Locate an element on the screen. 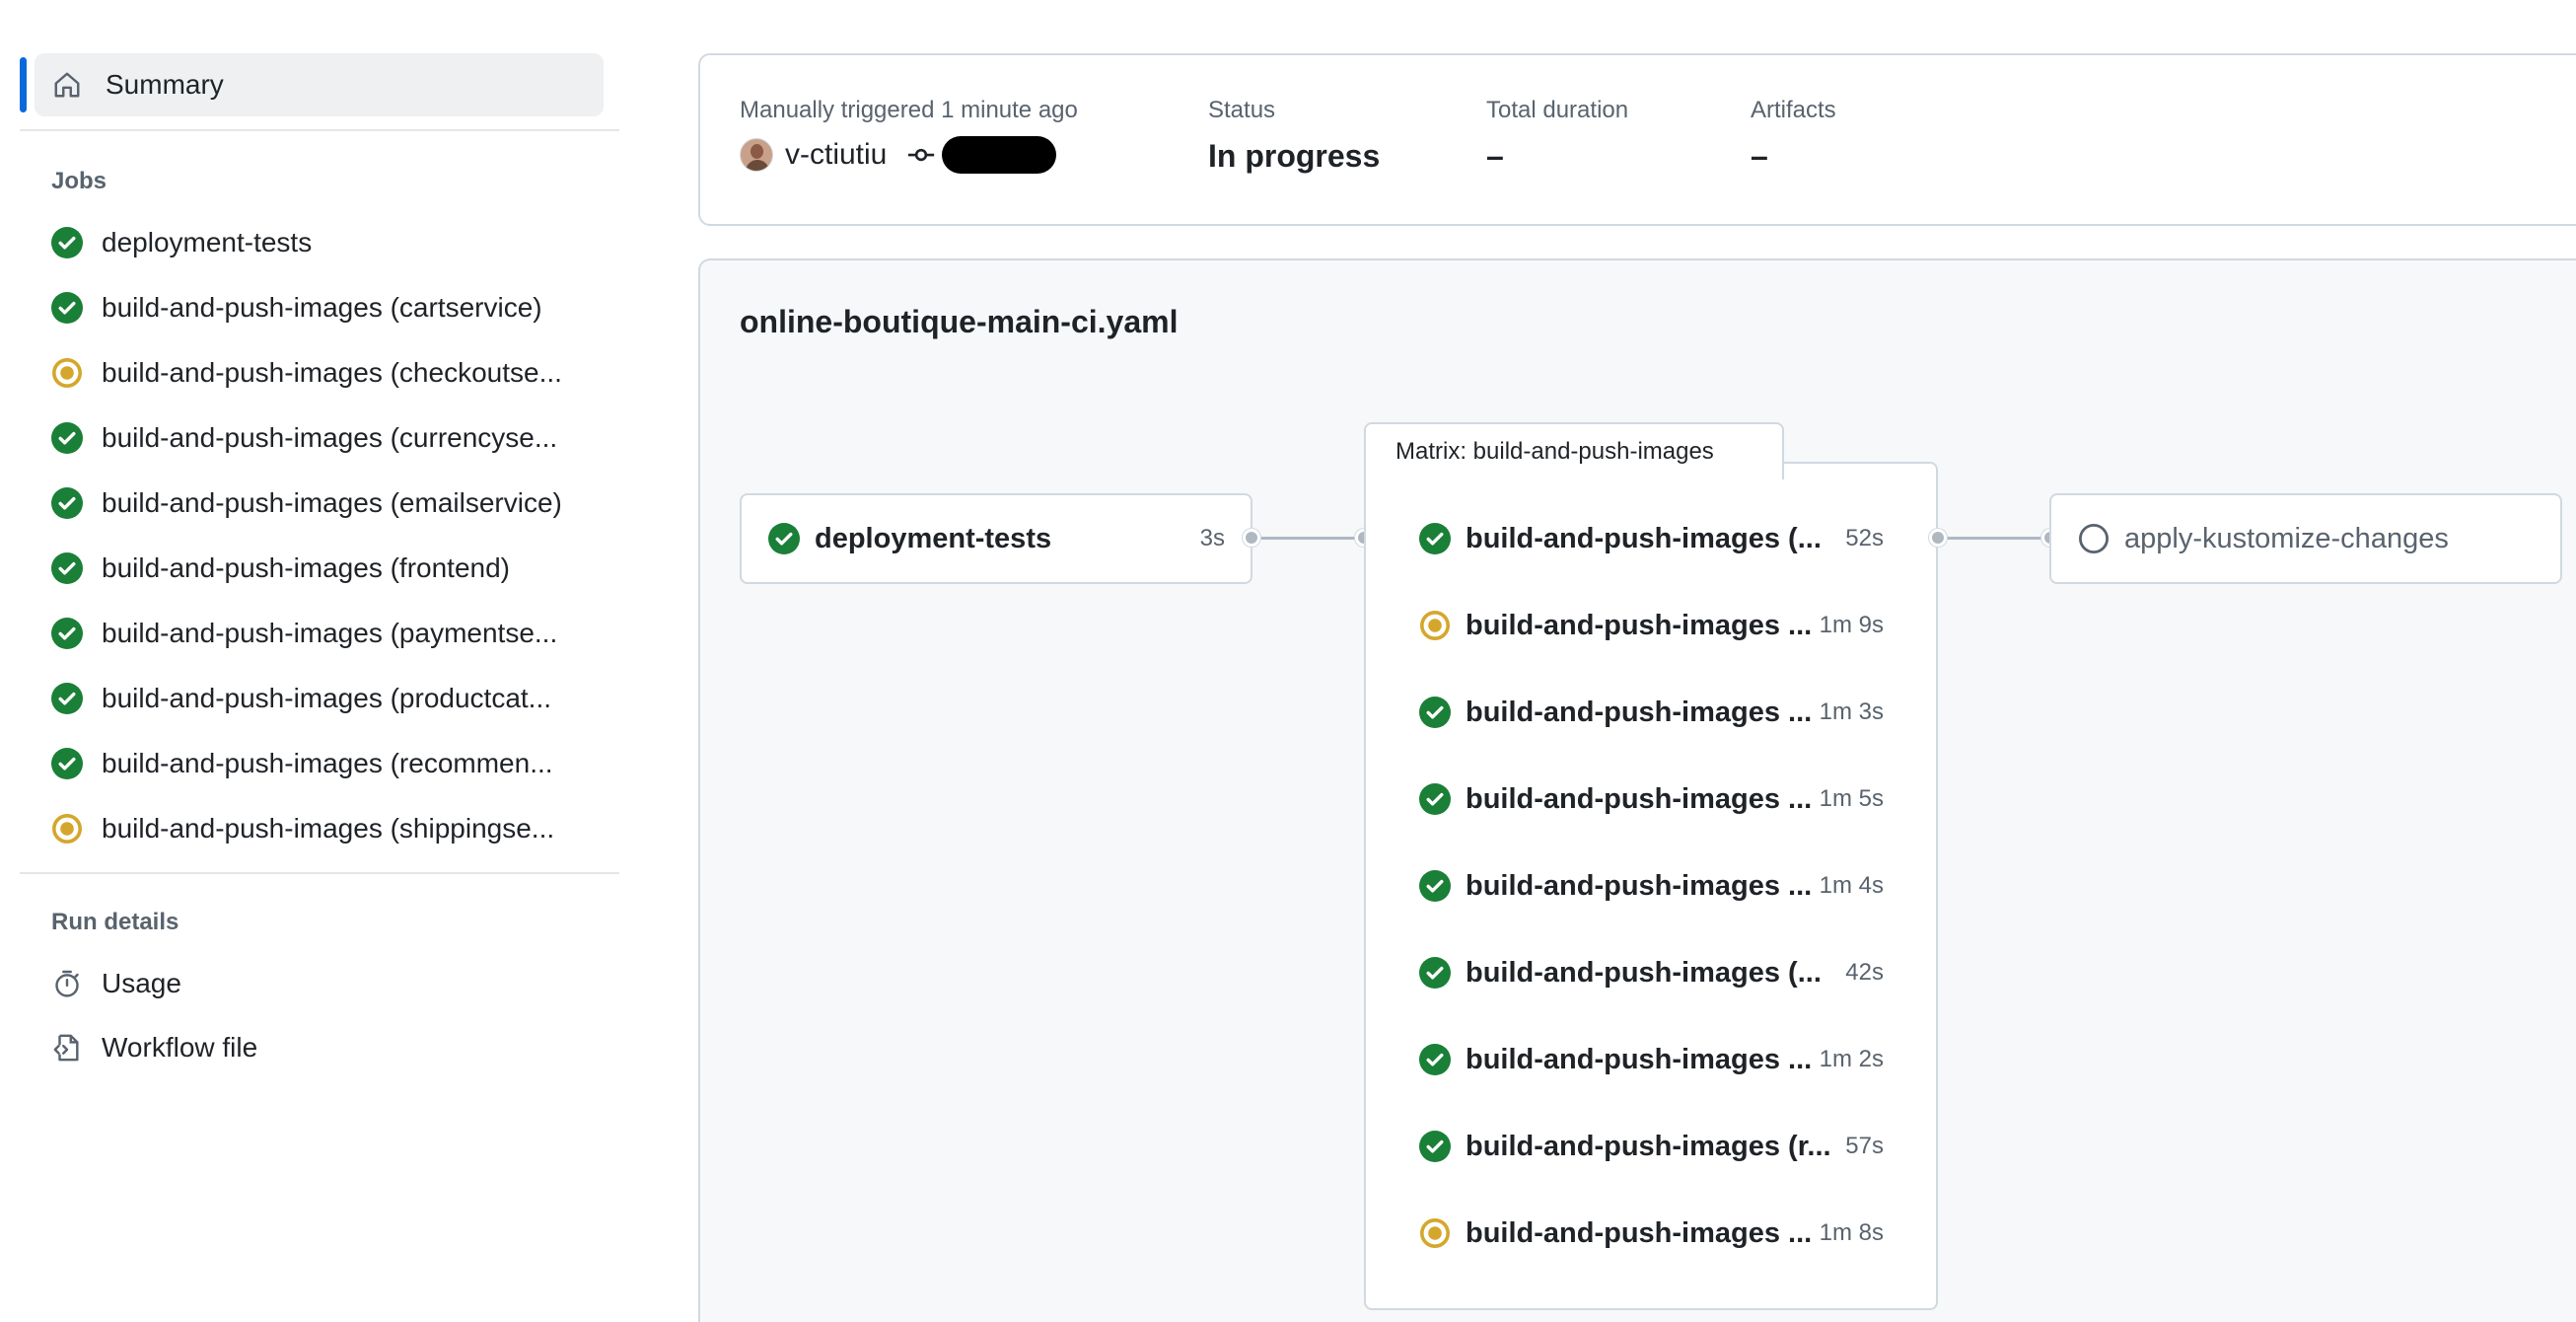 The height and width of the screenshot is (1322, 2576). matrix-job-row: build-and-push-images (r... 57s is located at coordinates (1651, 1146).